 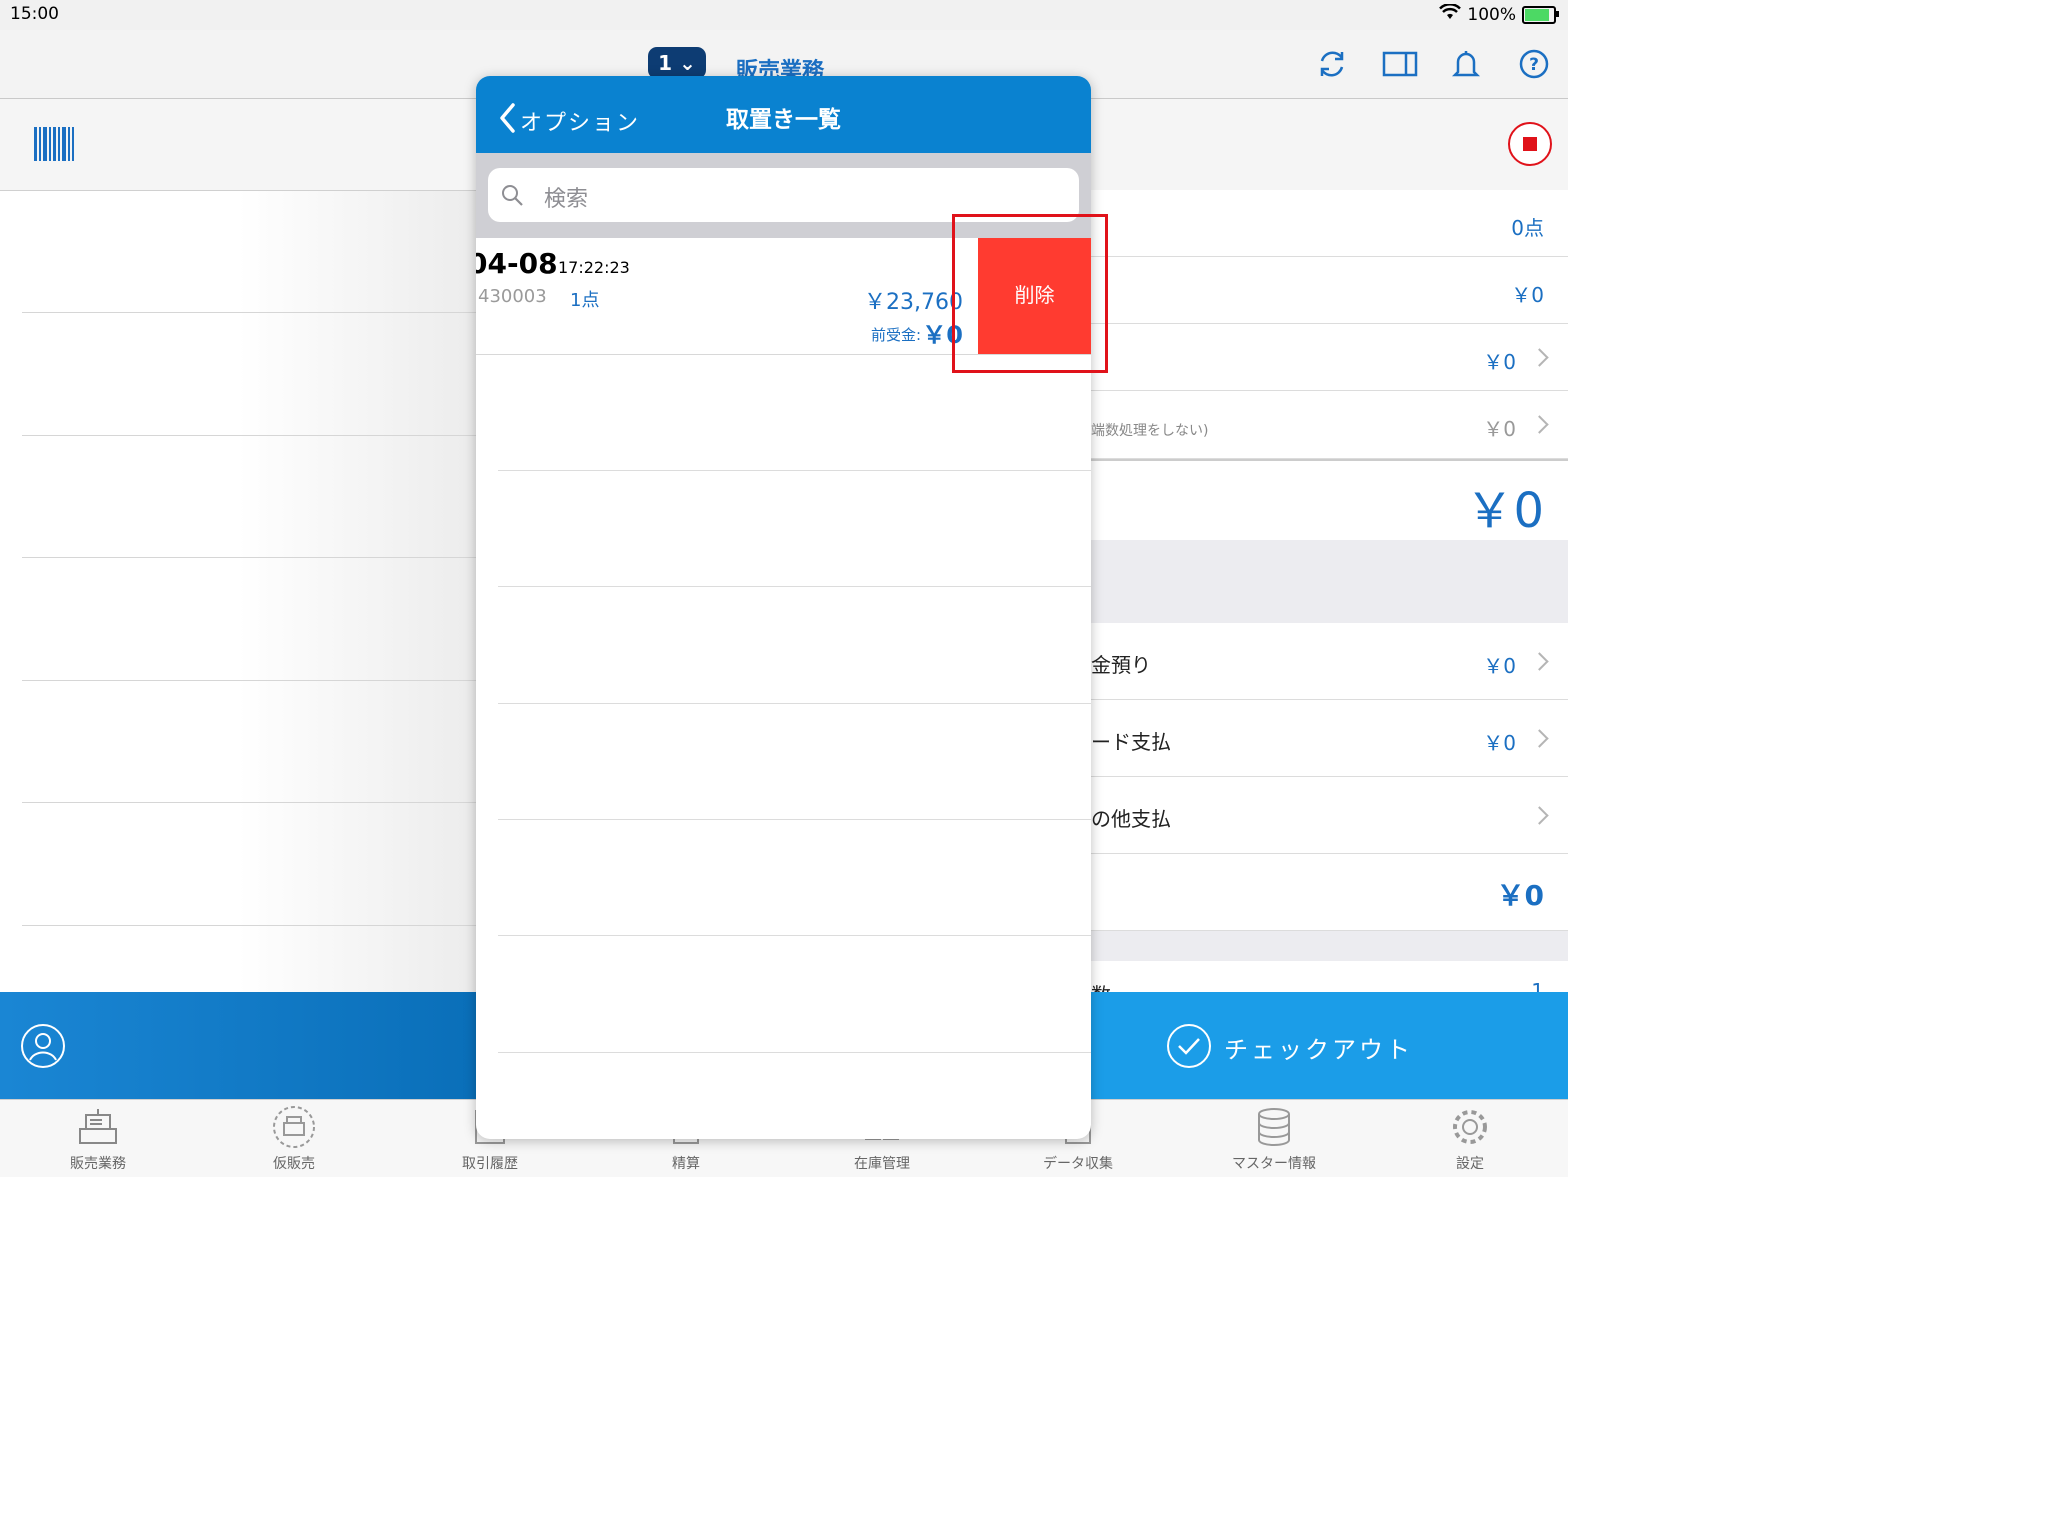 What do you see at coordinates (1332, 64) in the screenshot?
I see `sync-icon` at bounding box center [1332, 64].